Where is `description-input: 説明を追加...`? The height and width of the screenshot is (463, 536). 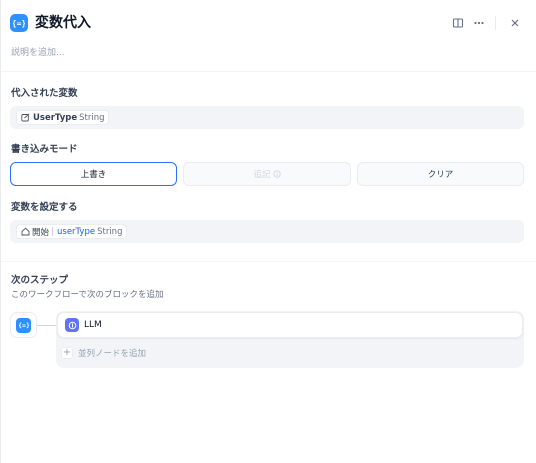 description-input: 説明を追加... is located at coordinates (38, 53).